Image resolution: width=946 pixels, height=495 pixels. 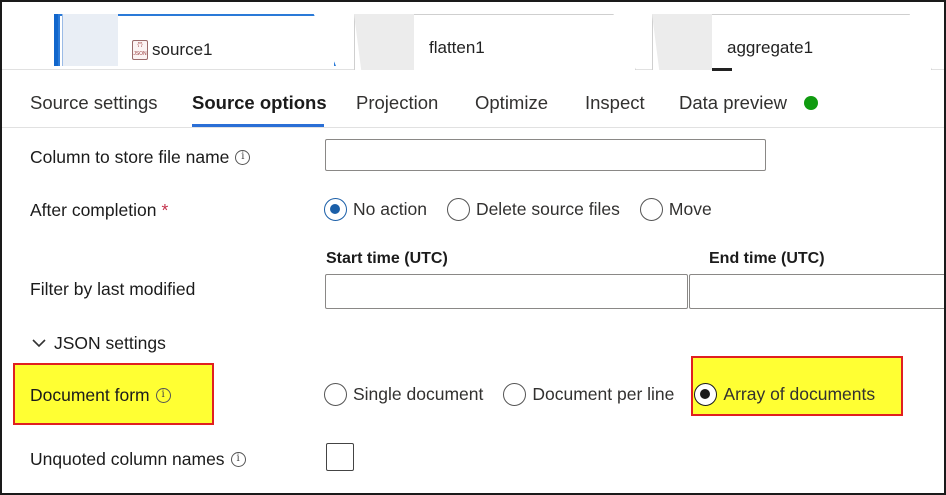 What do you see at coordinates (722, 69) in the screenshot?
I see `strip-tick-mark` at bounding box center [722, 69].